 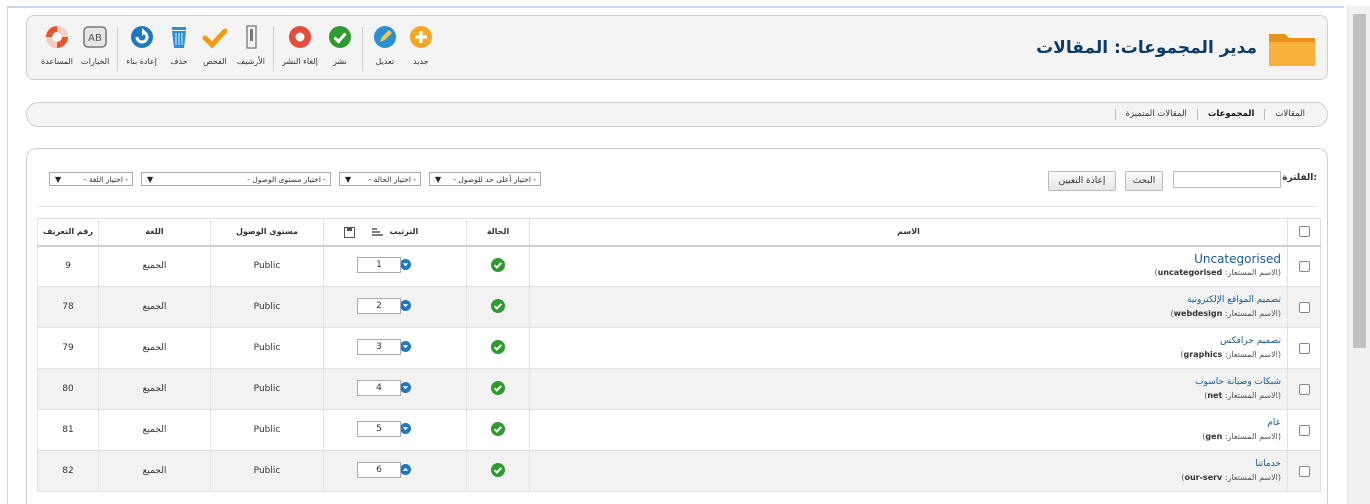 What do you see at coordinates (68, 471) in the screenshot?
I see `id-cell: 82` at bounding box center [68, 471].